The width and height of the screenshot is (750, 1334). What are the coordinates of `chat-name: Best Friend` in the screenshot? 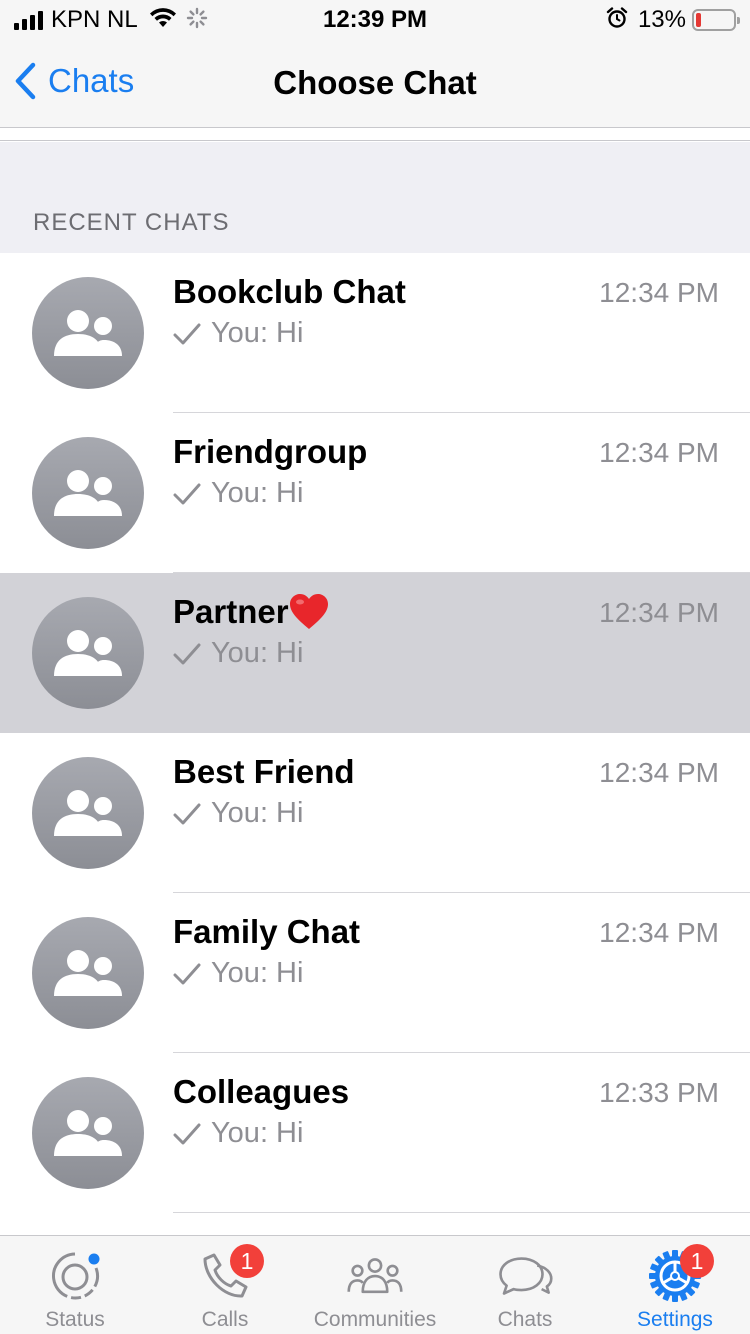 It's located at (264, 771).